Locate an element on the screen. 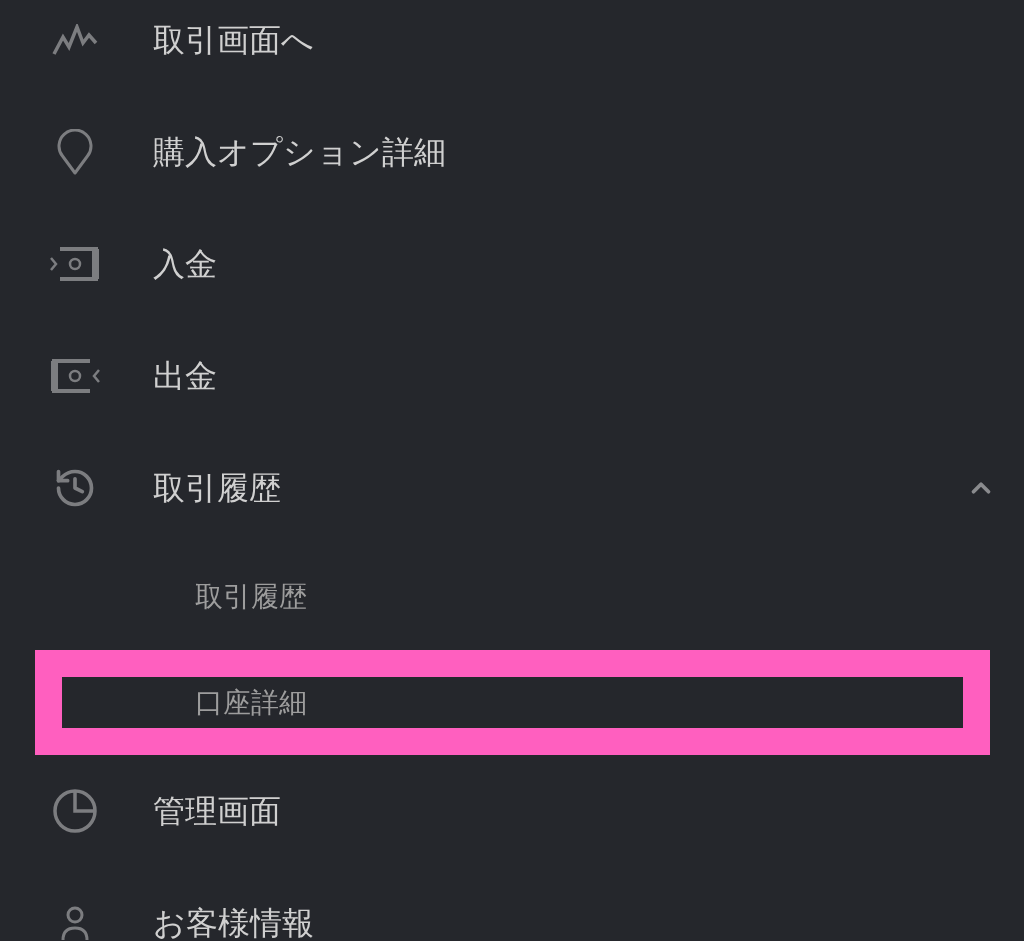  submenu-item: 口座詳細 is located at coordinates (512, 702).